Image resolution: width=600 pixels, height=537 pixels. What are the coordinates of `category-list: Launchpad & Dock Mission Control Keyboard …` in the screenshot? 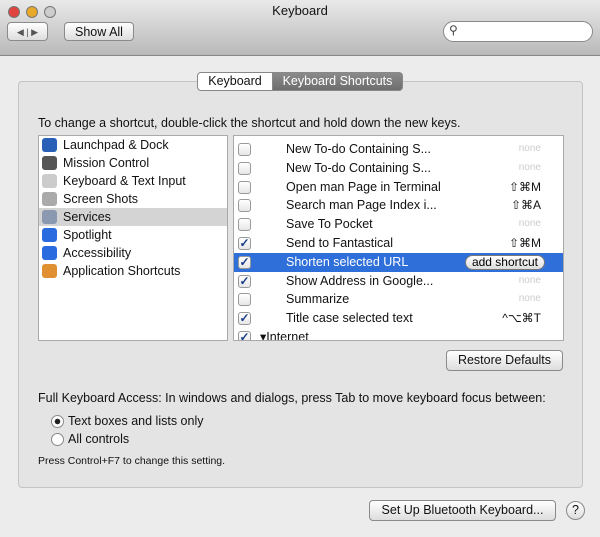 It's located at (133, 238).